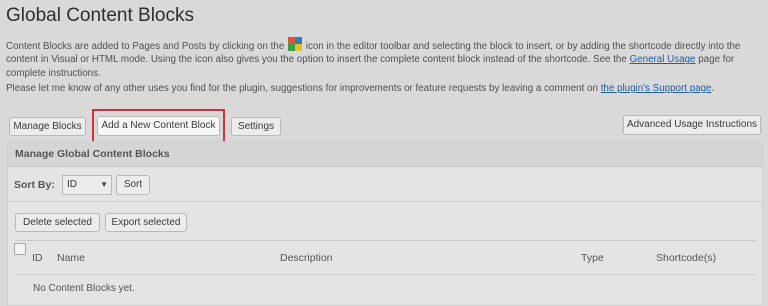  Describe the element at coordinates (295, 44) in the screenshot. I see `global-content-blocks-toolbar-icon` at that location.